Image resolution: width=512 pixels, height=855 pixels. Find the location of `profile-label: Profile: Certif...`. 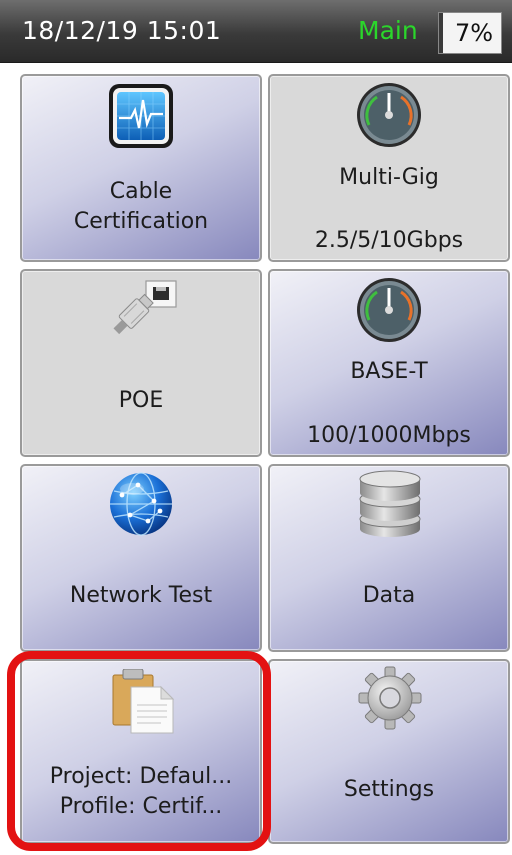

profile-label: Profile: Certif... is located at coordinates (141, 806).